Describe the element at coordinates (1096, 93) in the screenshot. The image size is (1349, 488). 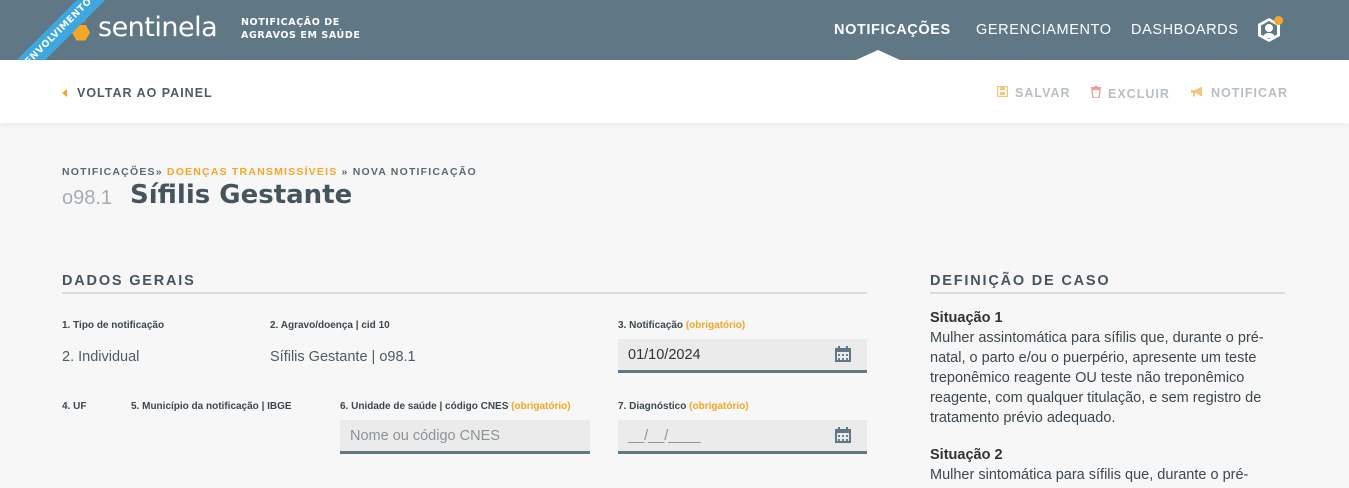
I see `trash-icon` at that location.